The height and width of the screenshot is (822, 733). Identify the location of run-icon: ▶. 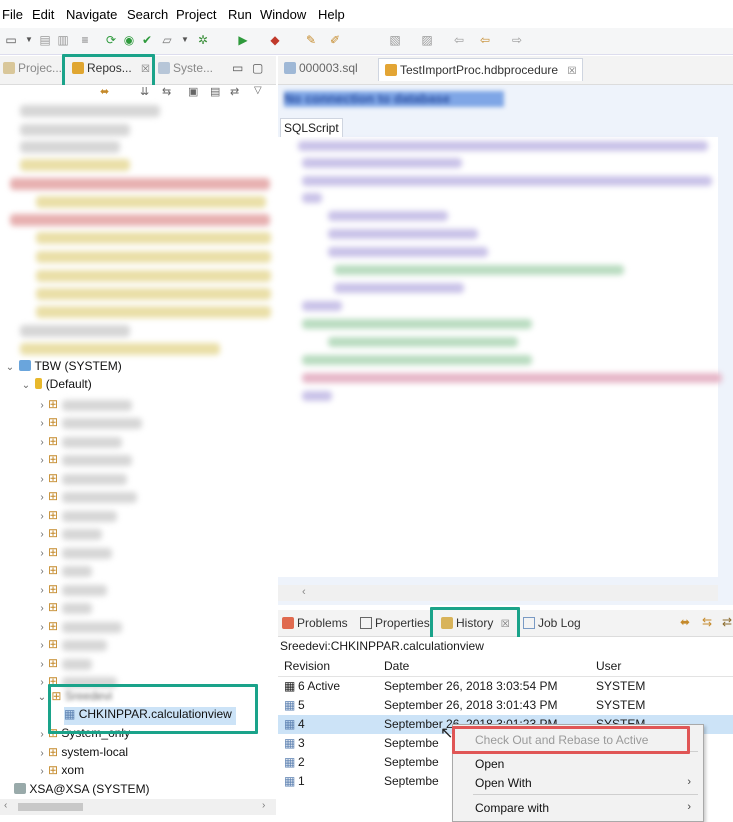
(243, 40).